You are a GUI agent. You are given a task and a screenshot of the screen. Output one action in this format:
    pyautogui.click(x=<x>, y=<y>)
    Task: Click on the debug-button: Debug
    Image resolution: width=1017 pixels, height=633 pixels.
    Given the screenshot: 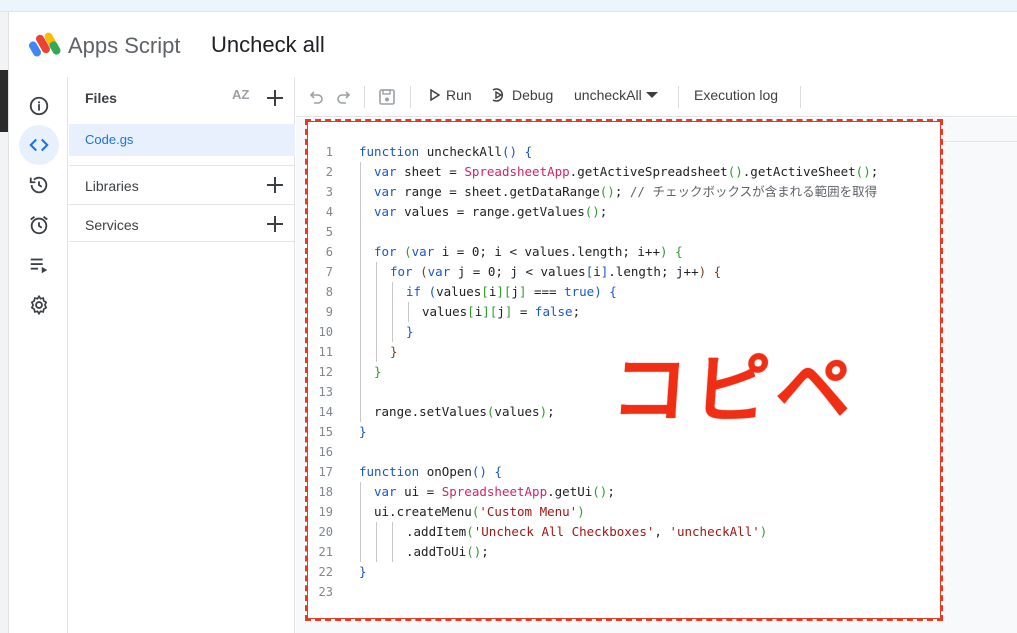 What is the action you would take?
    pyautogui.click(x=521, y=95)
    